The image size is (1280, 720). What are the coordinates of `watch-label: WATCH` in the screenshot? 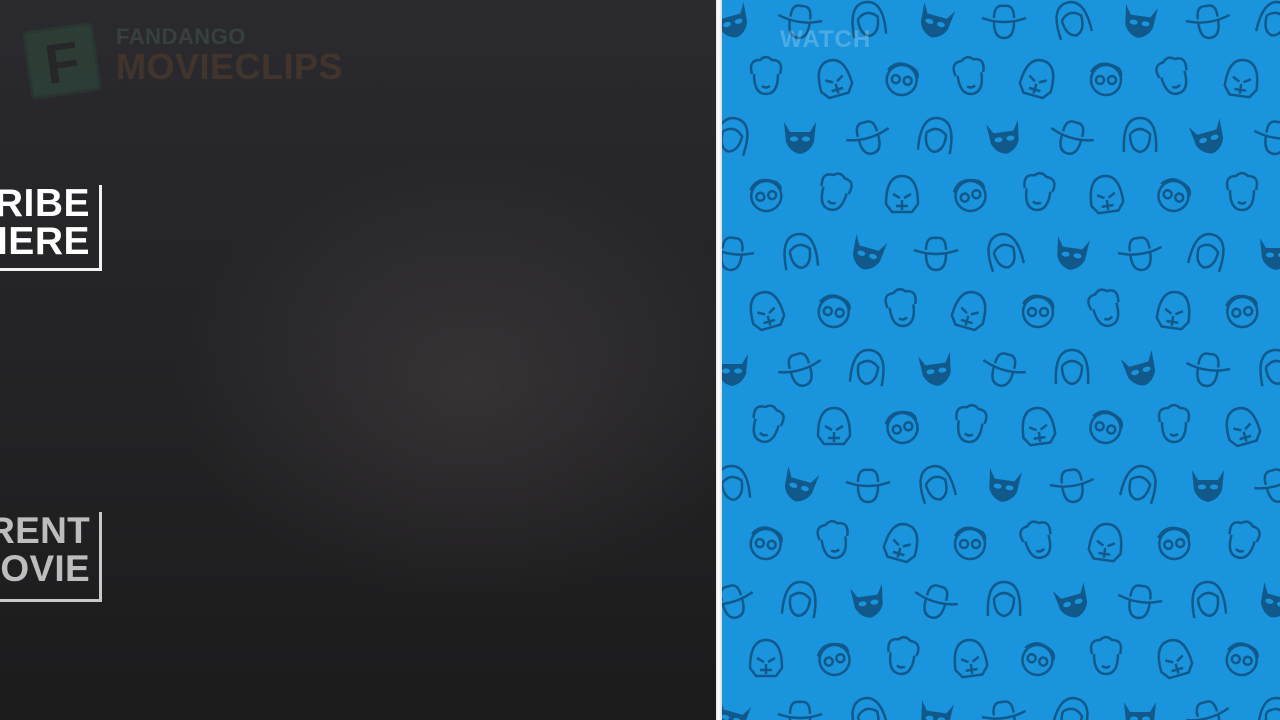 It's located at (826, 39).